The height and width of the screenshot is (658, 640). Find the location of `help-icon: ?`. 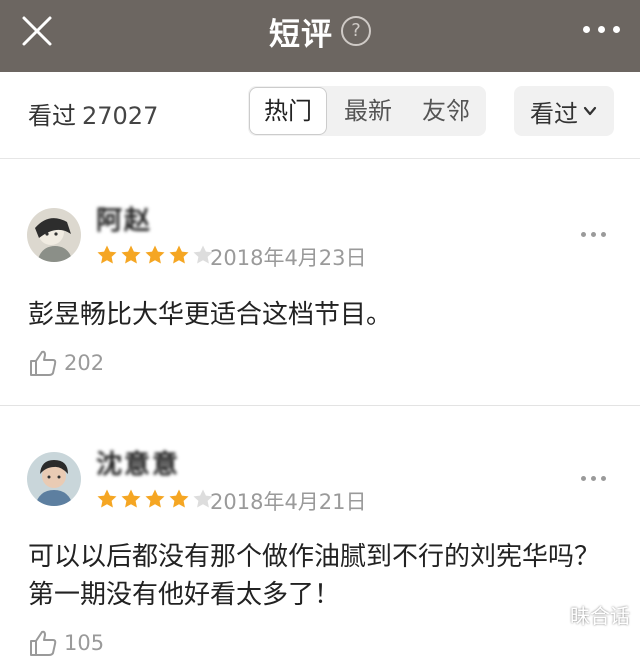

help-icon: ? is located at coordinates (356, 31).